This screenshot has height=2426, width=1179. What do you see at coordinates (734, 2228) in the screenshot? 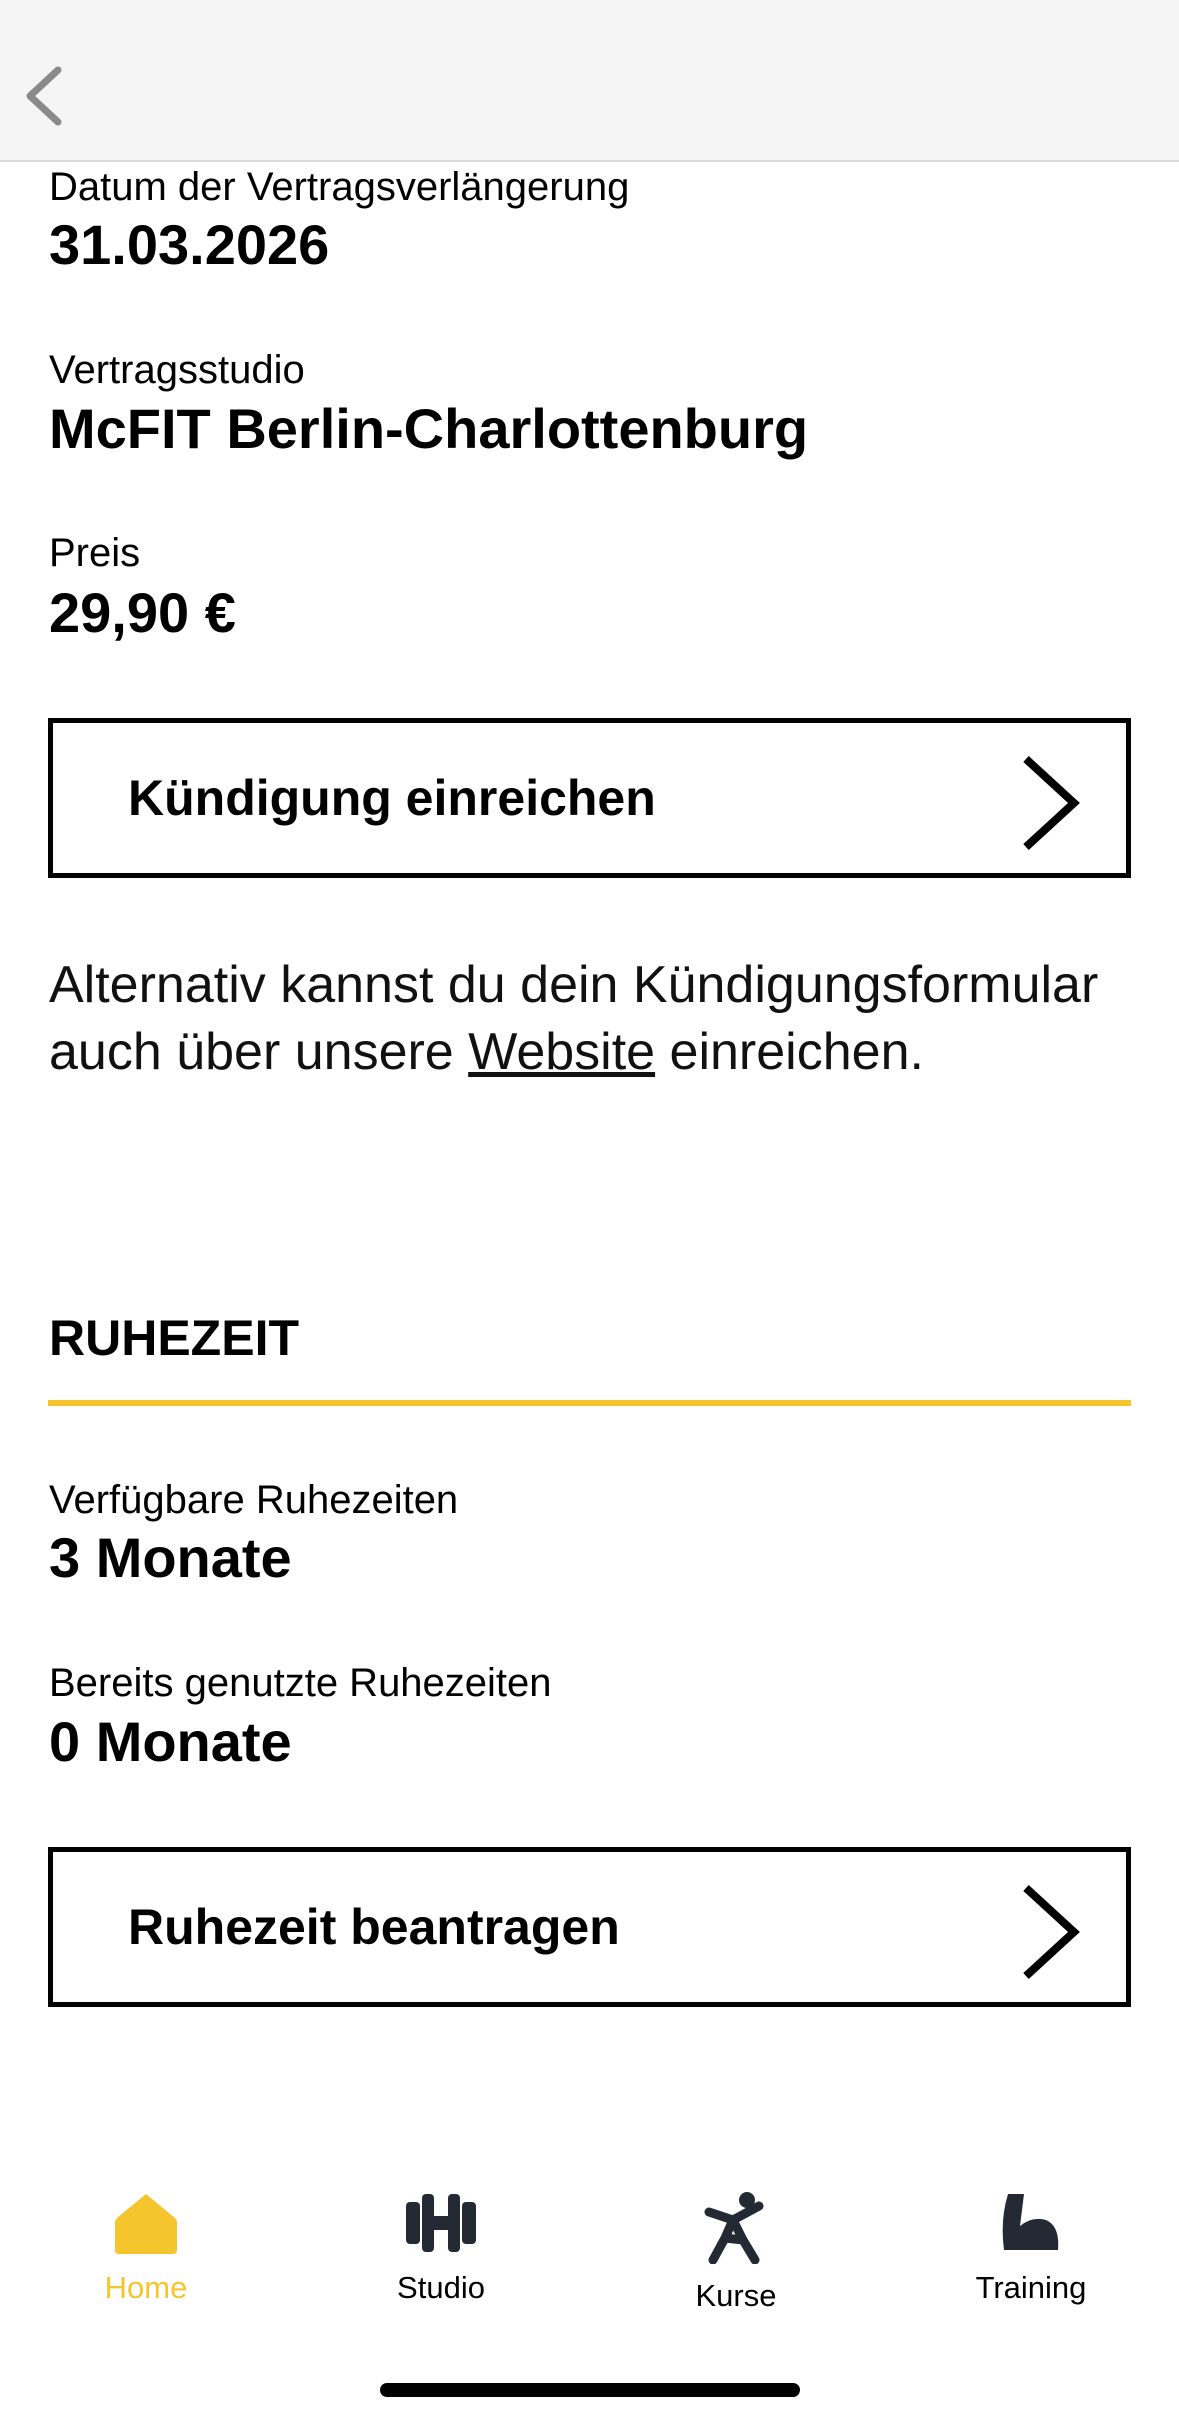
I see `person-exercise-icon` at bounding box center [734, 2228].